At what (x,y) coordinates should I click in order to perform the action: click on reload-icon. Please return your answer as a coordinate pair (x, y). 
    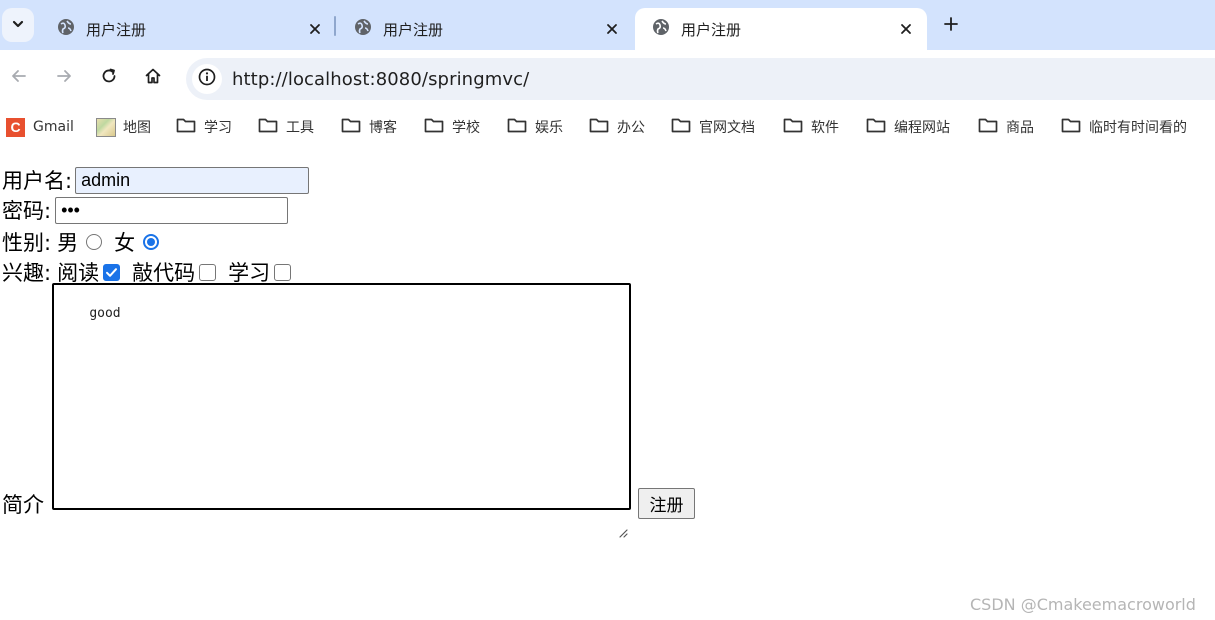
    Looking at the image, I should click on (109, 78).